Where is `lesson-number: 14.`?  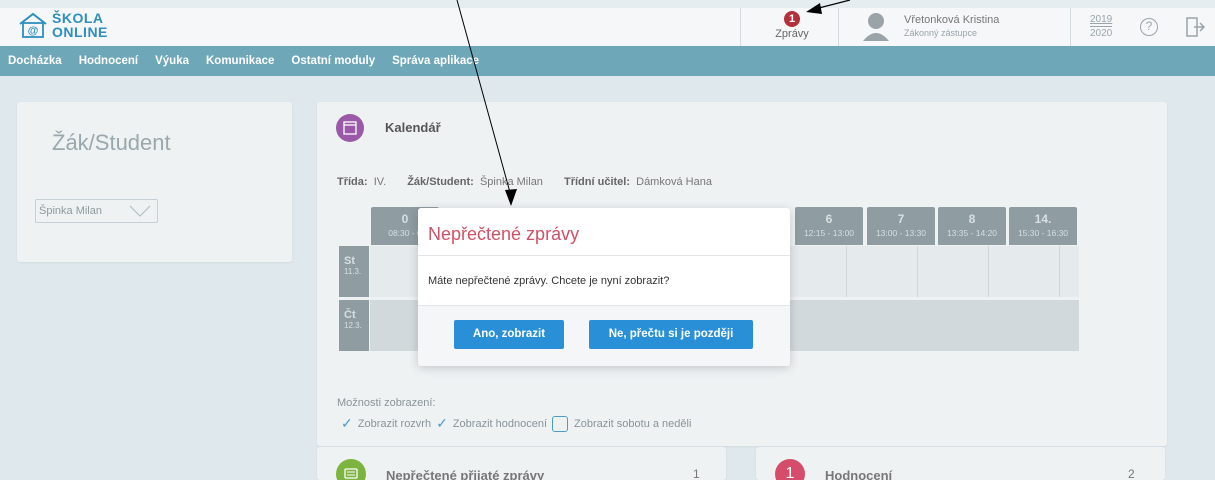
lesson-number: 14. is located at coordinates (1043, 219).